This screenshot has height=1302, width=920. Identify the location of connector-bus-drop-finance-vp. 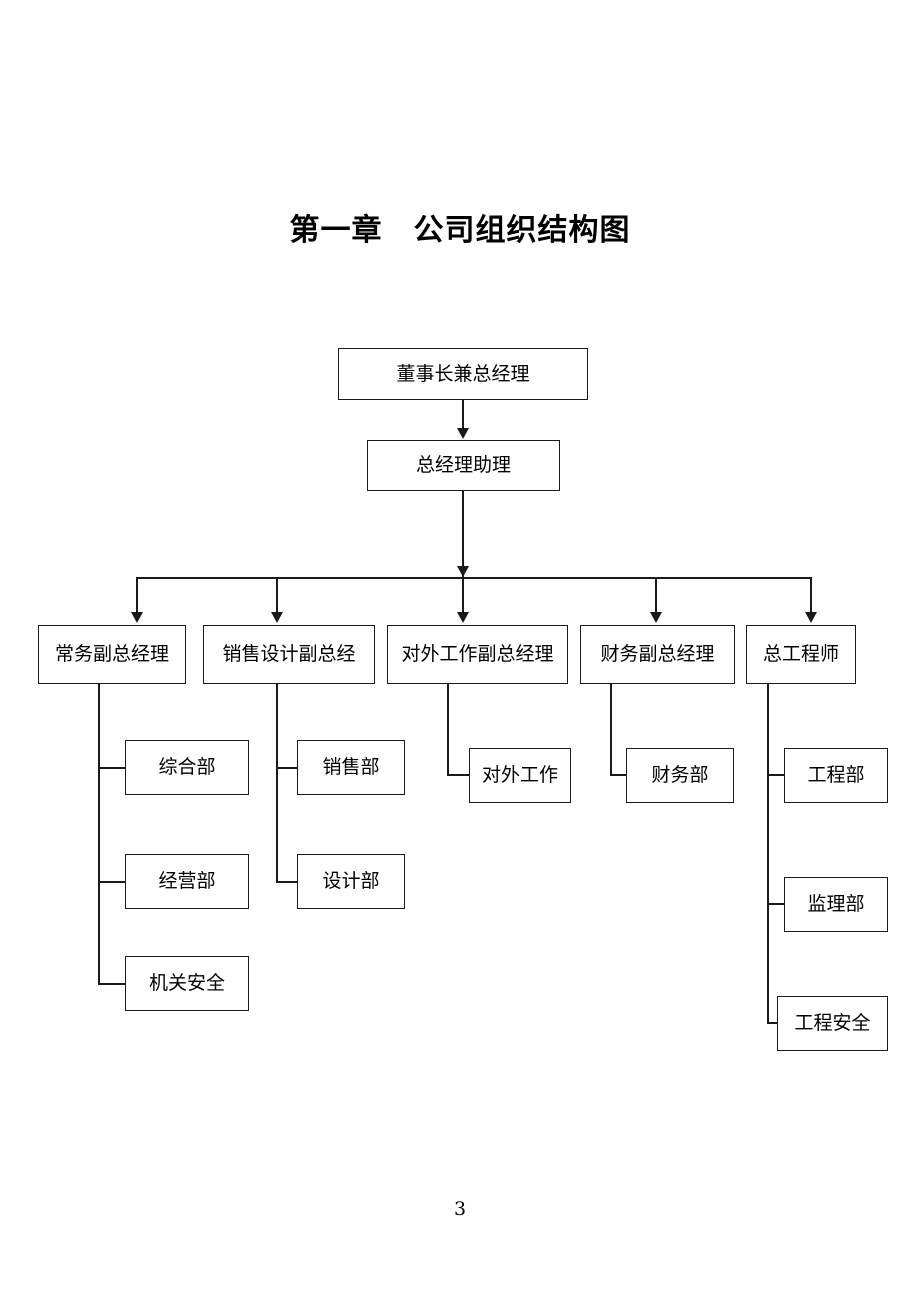
(656, 597).